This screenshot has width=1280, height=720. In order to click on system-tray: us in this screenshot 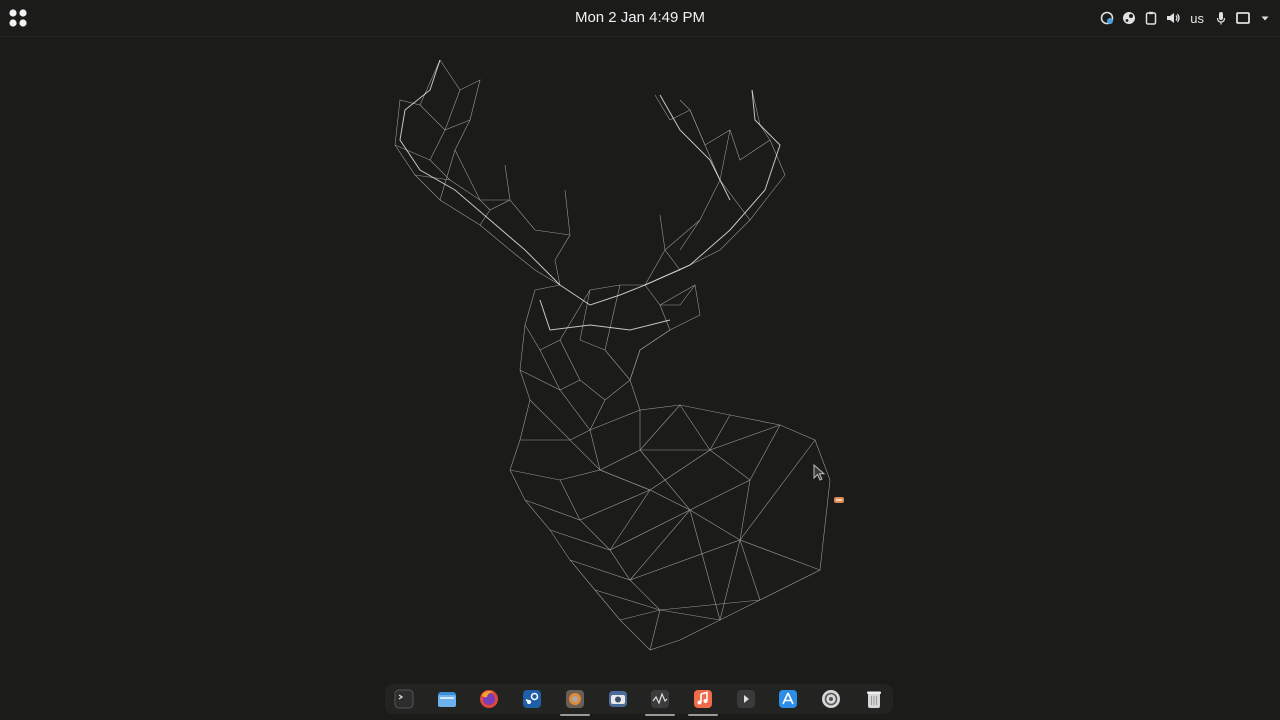, I will do `click(1186, 18)`.